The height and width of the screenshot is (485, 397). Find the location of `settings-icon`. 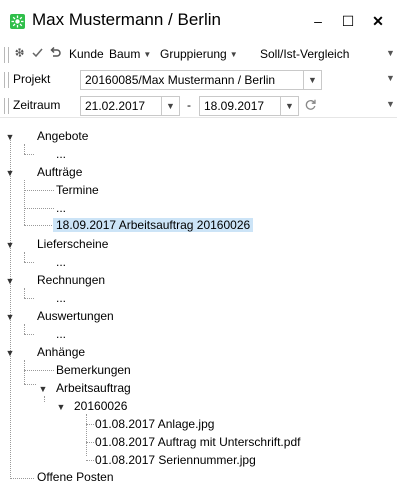

settings-icon is located at coordinates (19, 54).